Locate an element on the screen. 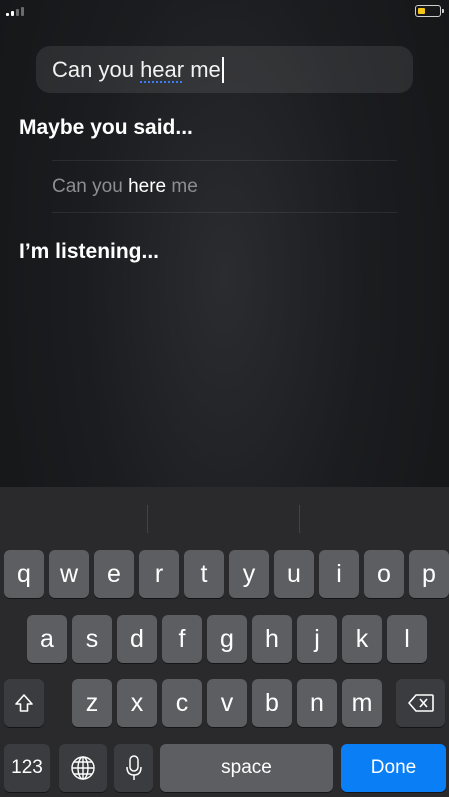 Image resolution: width=449 pixels, height=797 pixels. shift-icon is located at coordinates (24, 703).